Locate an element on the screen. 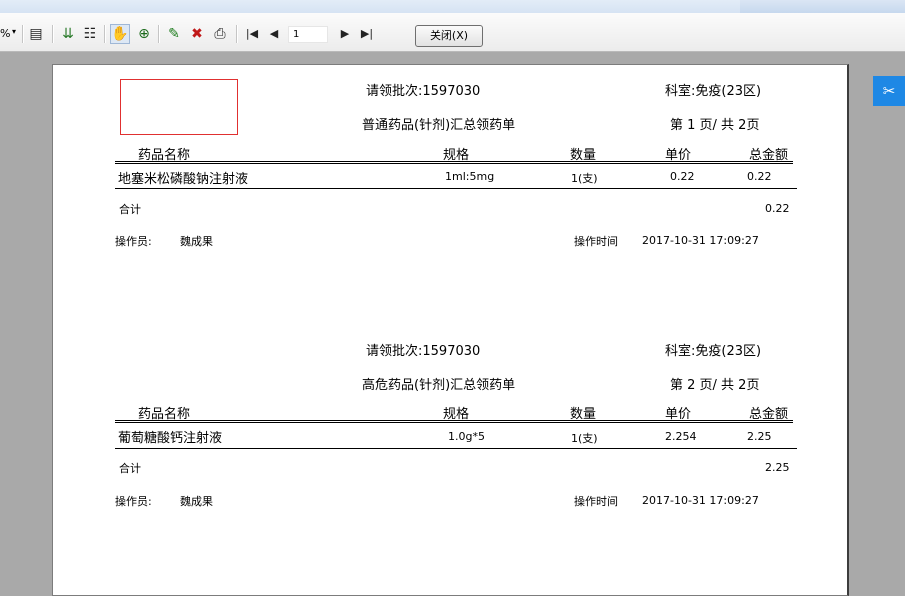  toolbar: % ▾ ▤ ⇊ ☷ ✋ ⊕ ✎ ✖ ⎙ |◀ ◀ 1 ▶ ▶| 关闭(X) is located at coordinates (452, 32).